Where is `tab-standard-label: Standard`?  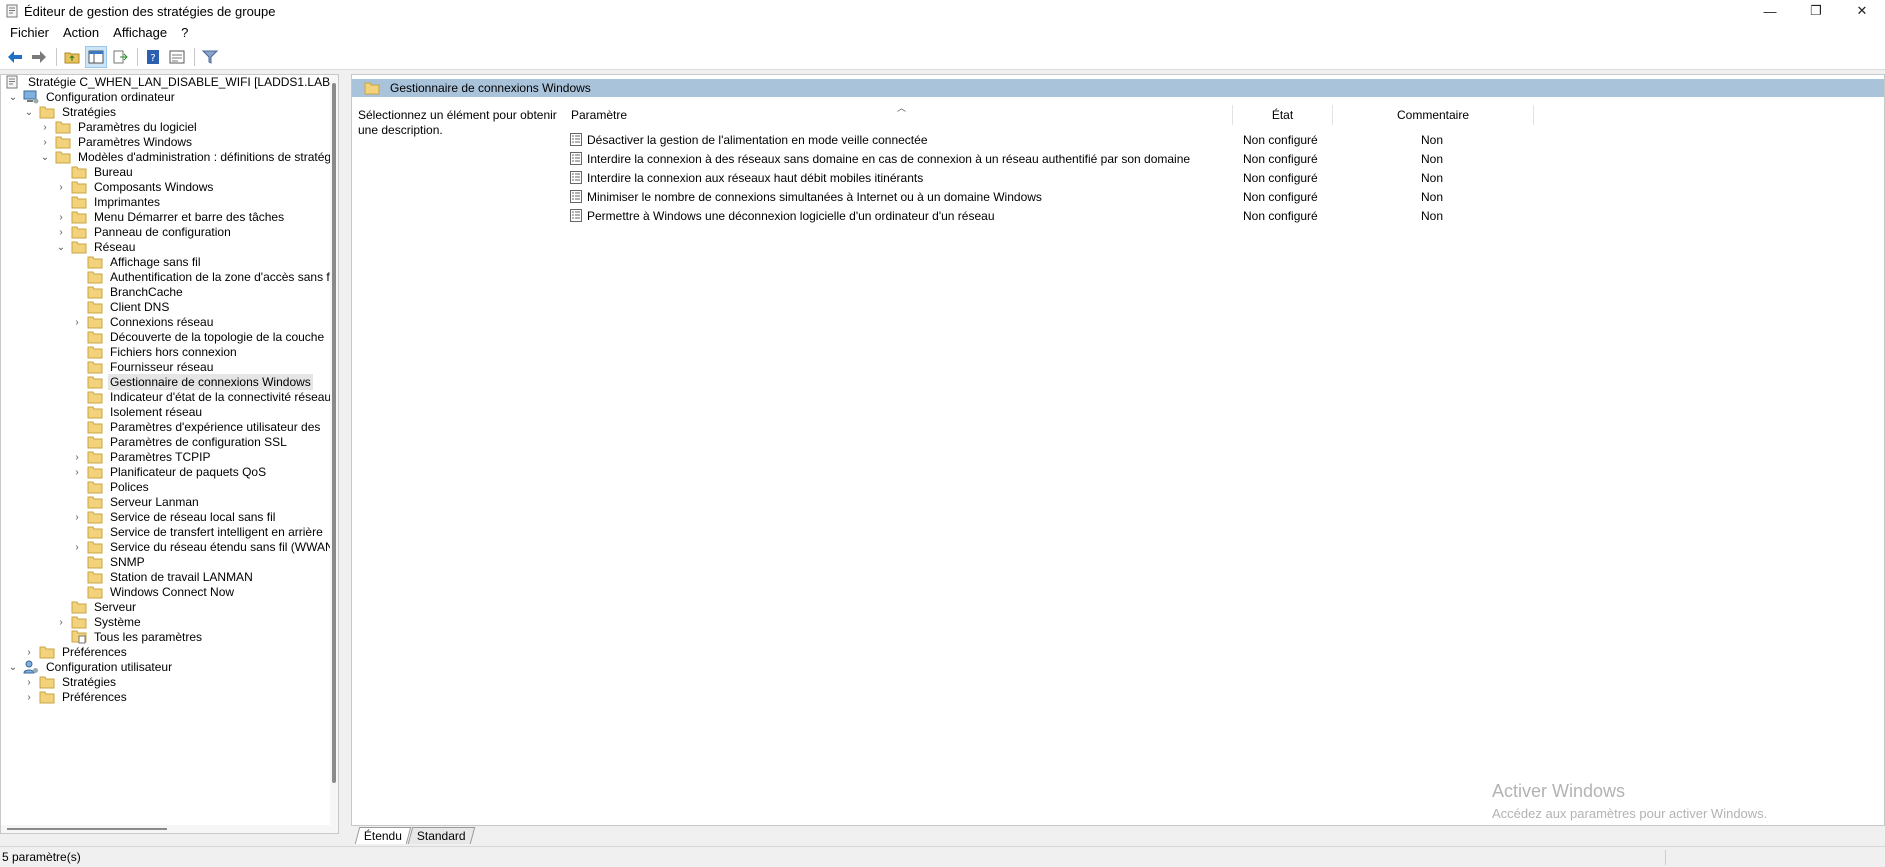 tab-standard-label: Standard is located at coordinates (441, 836).